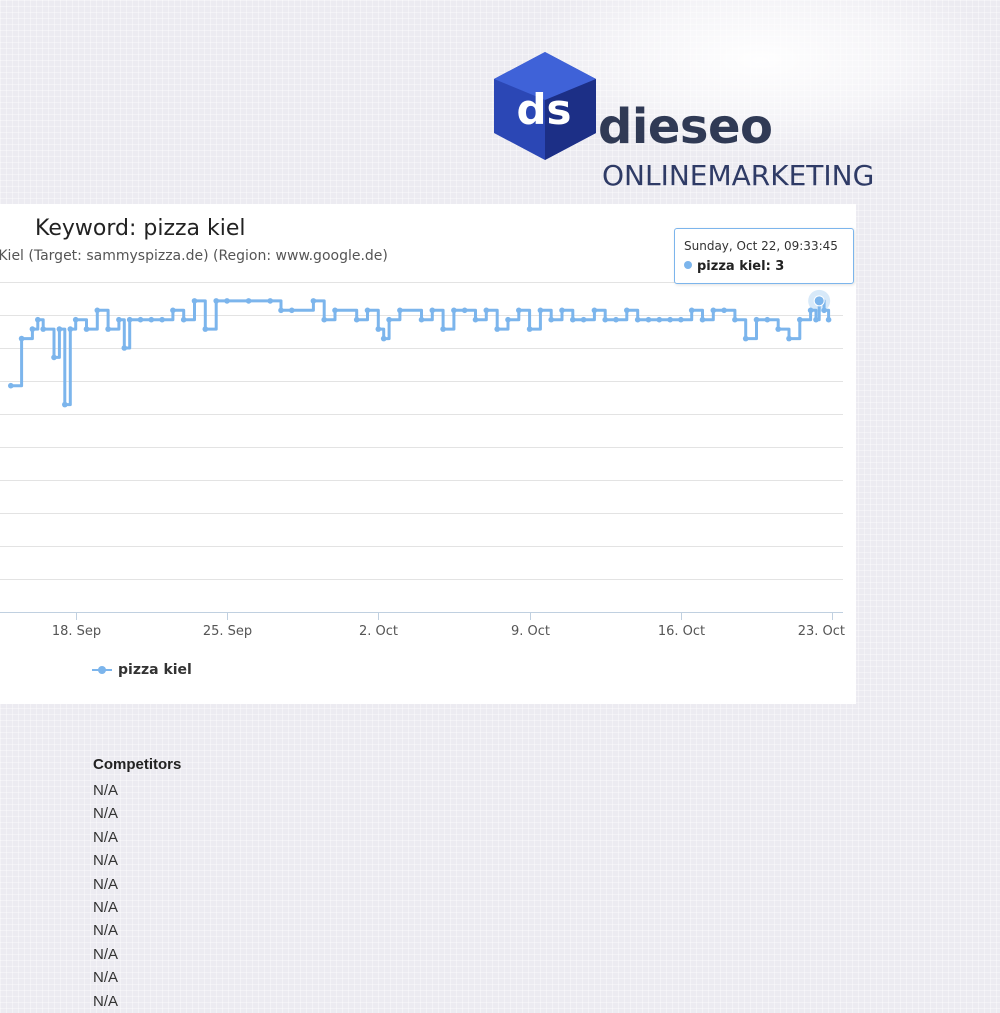 This screenshot has width=1000, height=1013. What do you see at coordinates (378, 631) in the screenshot?
I see `x-tick-label: 2. Oct` at bounding box center [378, 631].